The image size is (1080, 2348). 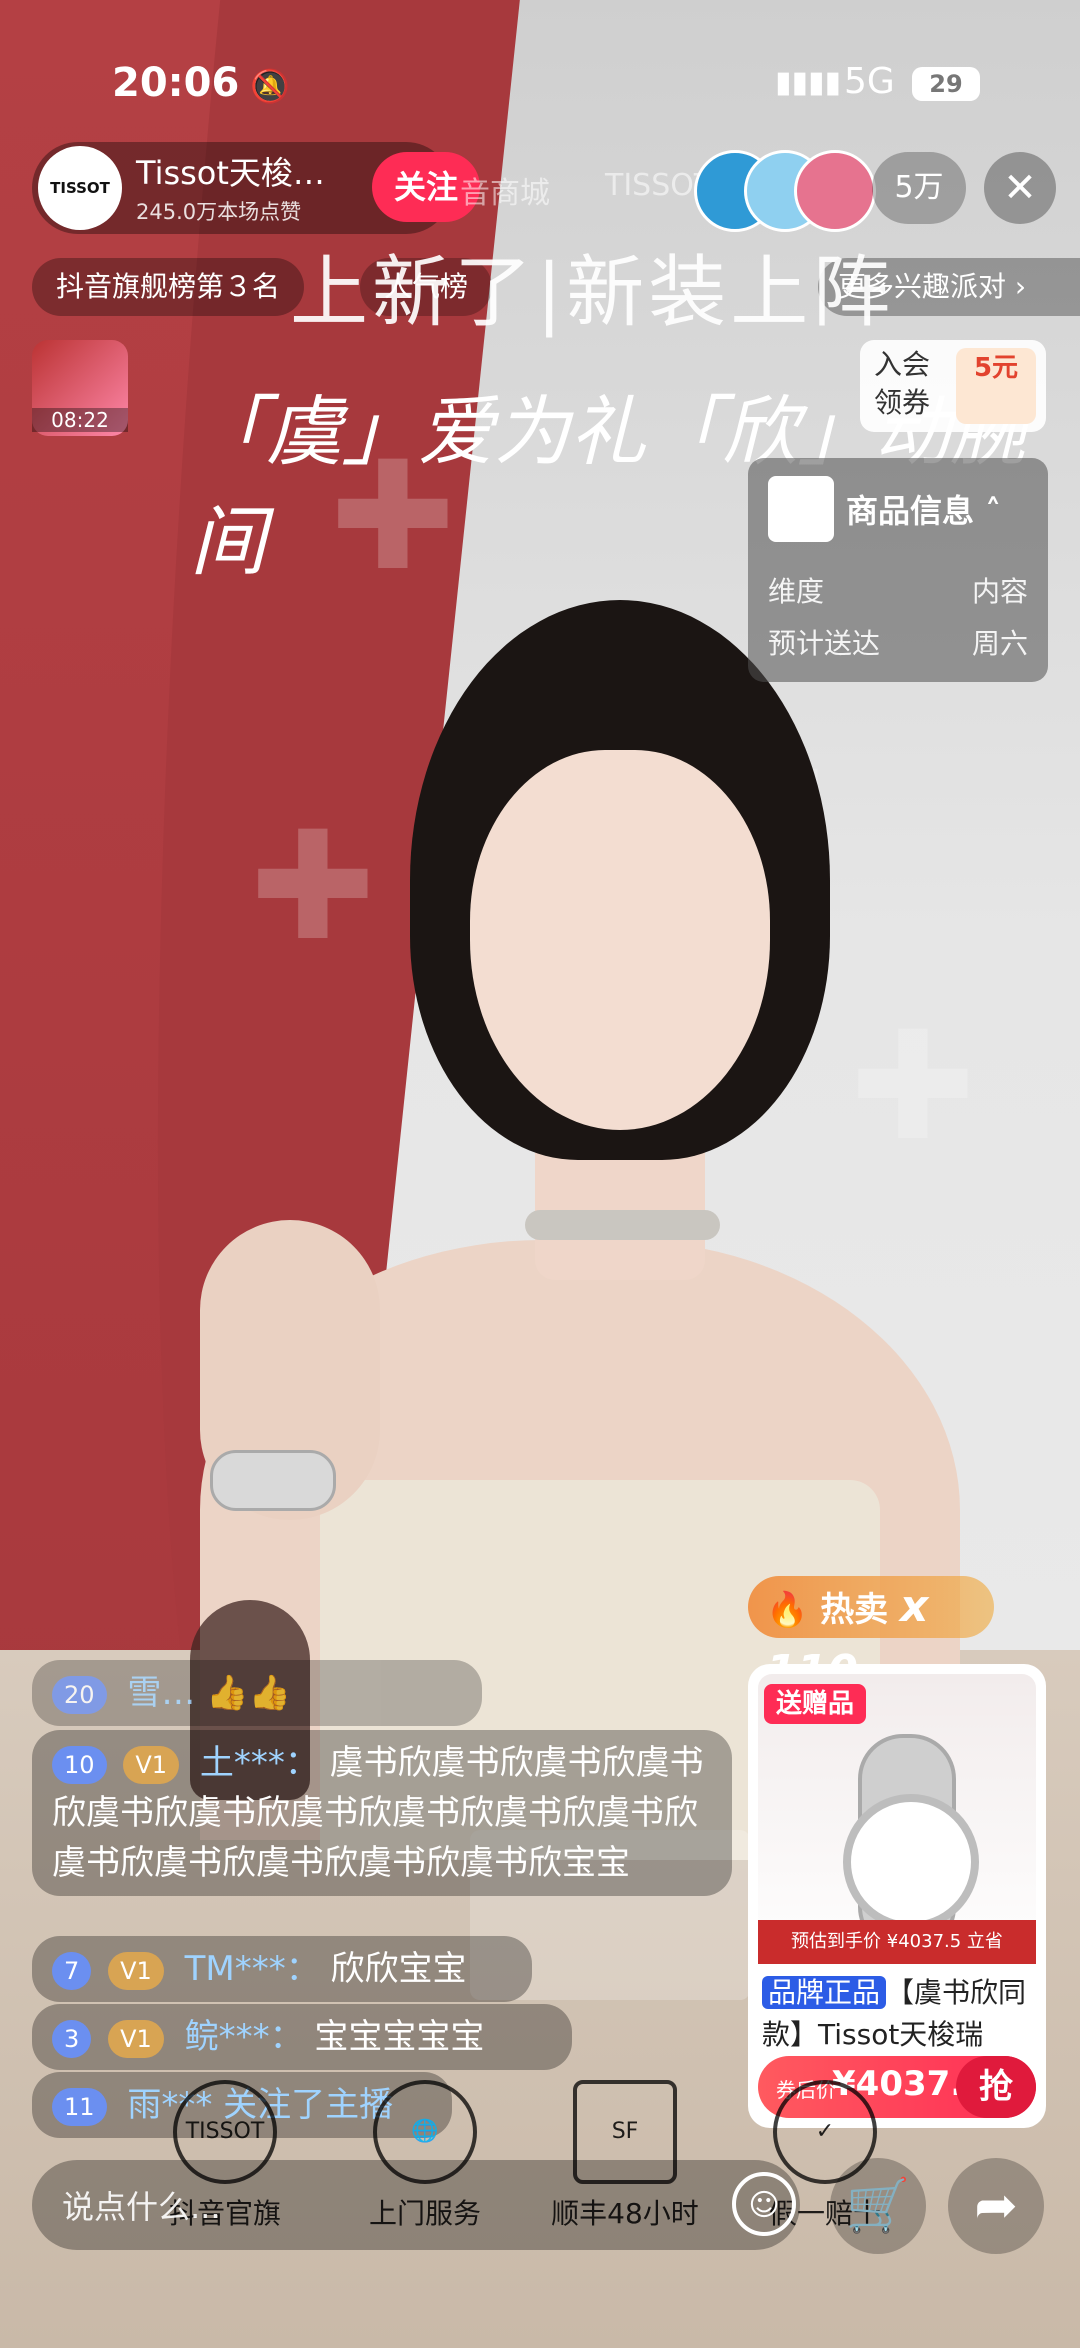 What do you see at coordinates (902, 383) in the screenshot?
I see `coupon-label: 入会领券` at bounding box center [902, 383].